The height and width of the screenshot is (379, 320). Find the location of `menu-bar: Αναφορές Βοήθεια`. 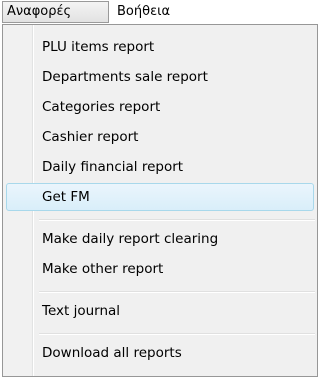

menu-bar: Αναφορές Βοήθεια is located at coordinates (160, 12).